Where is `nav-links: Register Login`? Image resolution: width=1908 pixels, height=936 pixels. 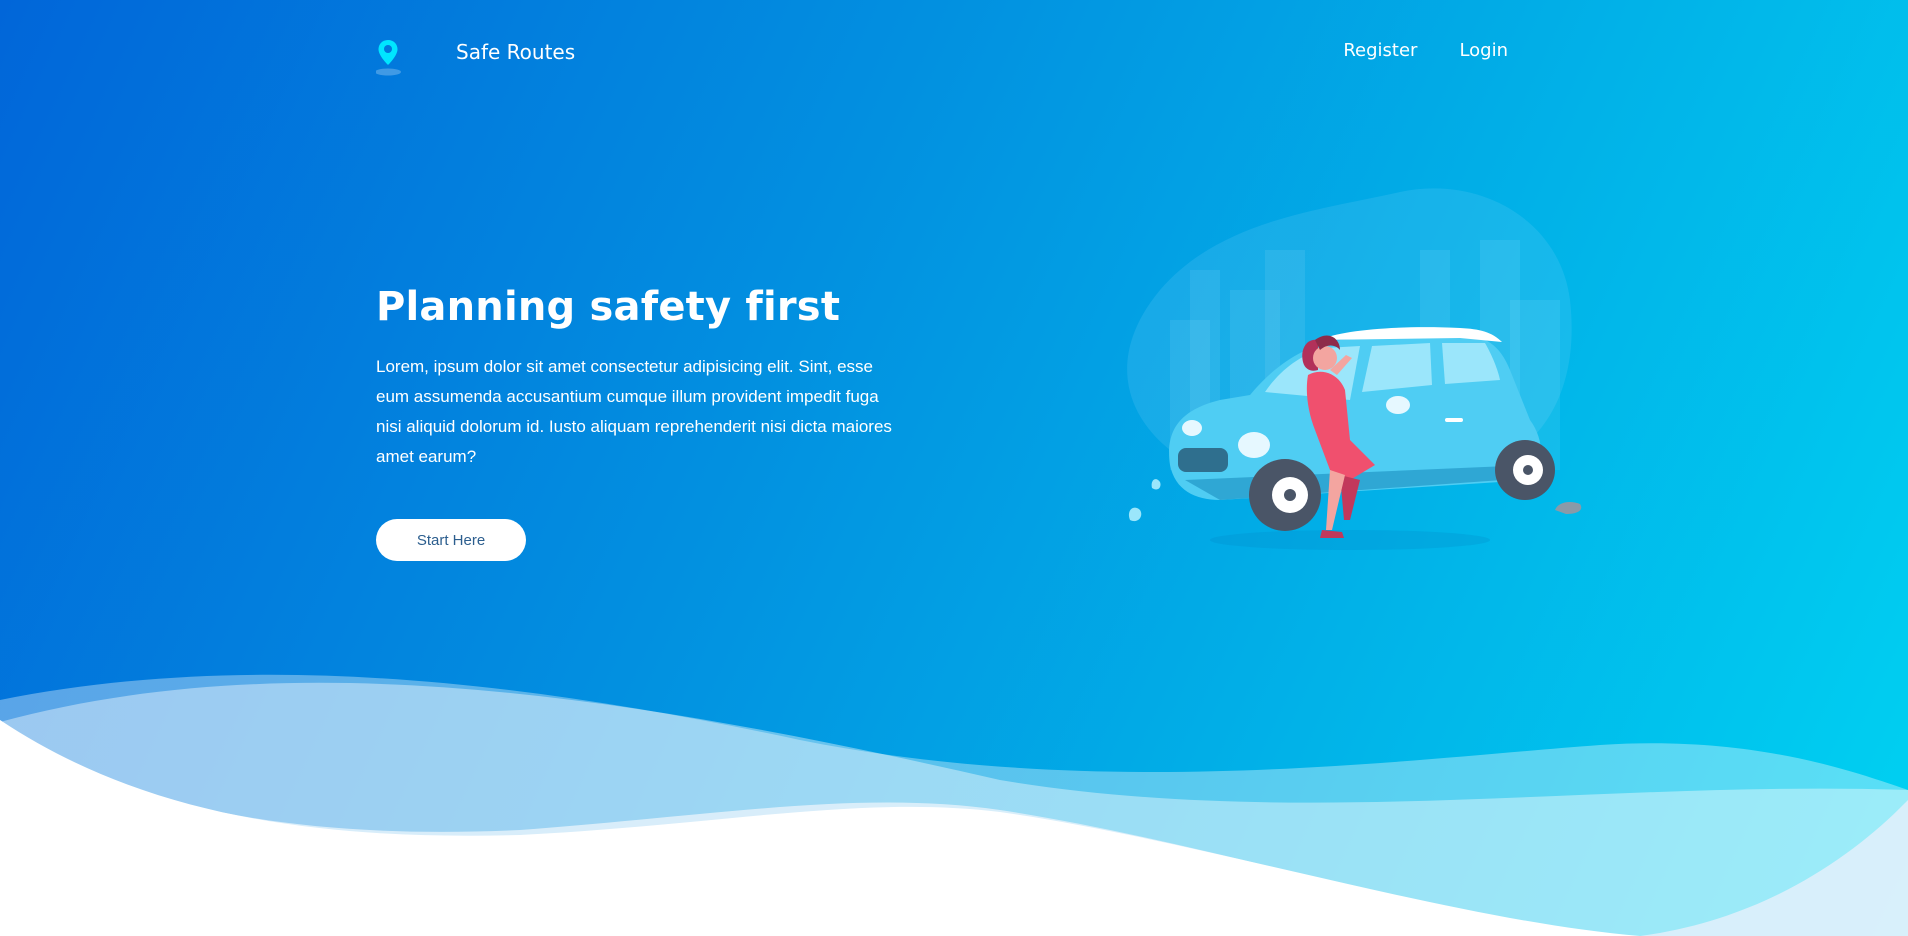
nav-links: Register Login is located at coordinates (1425, 50).